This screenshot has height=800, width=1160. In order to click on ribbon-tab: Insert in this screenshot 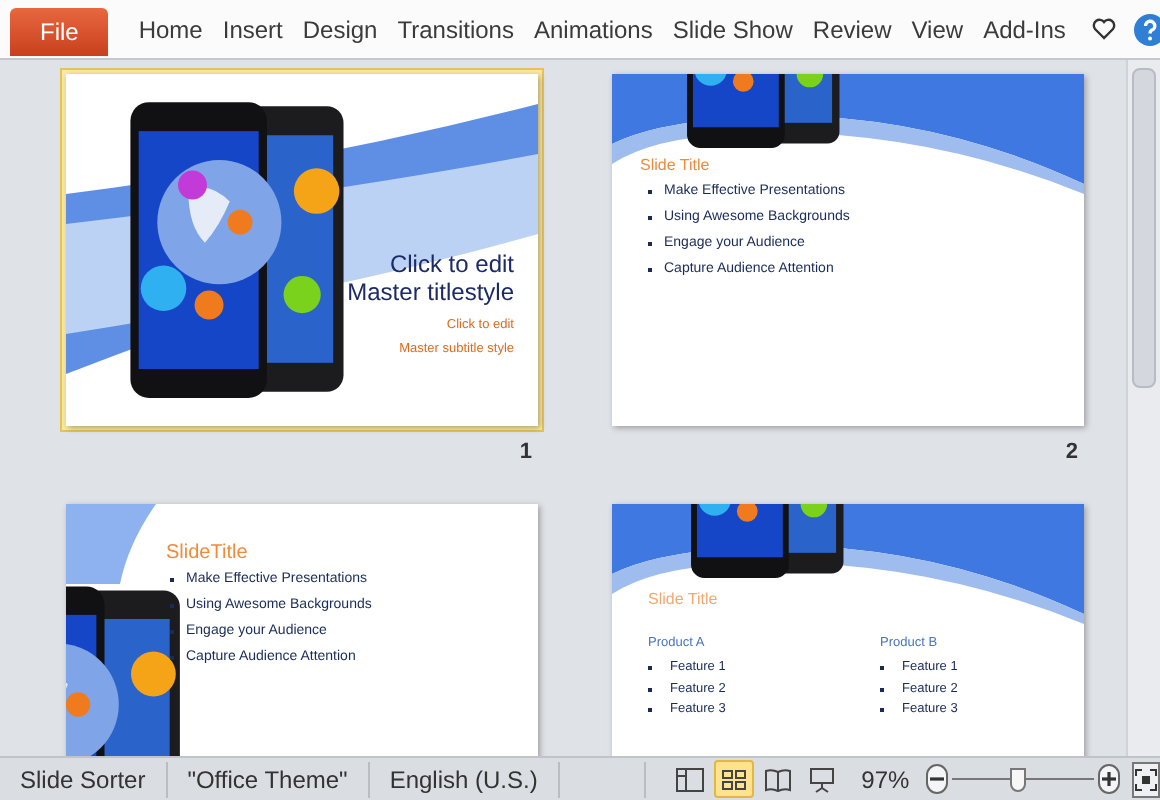, I will do `click(252, 29)`.